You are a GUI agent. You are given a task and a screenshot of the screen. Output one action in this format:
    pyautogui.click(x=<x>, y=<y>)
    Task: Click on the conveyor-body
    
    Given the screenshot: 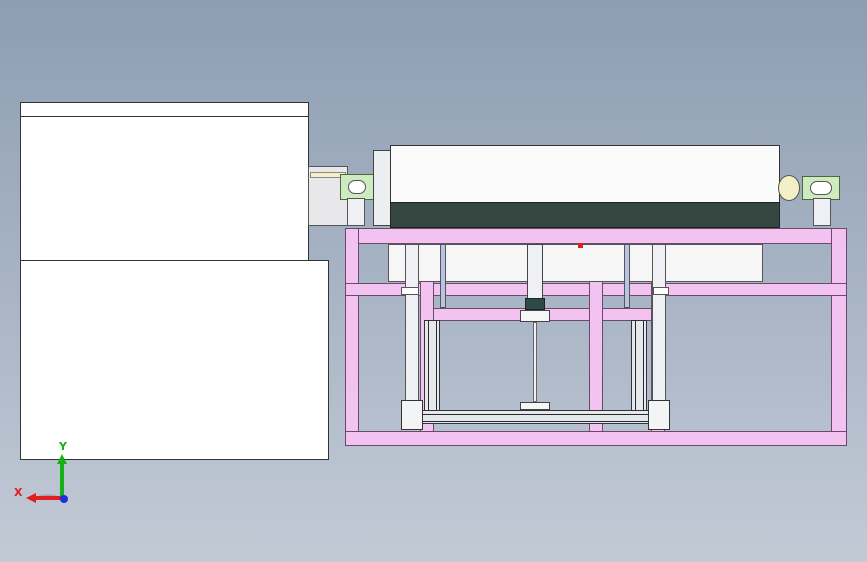 What is the action you would take?
    pyautogui.click(x=585, y=174)
    